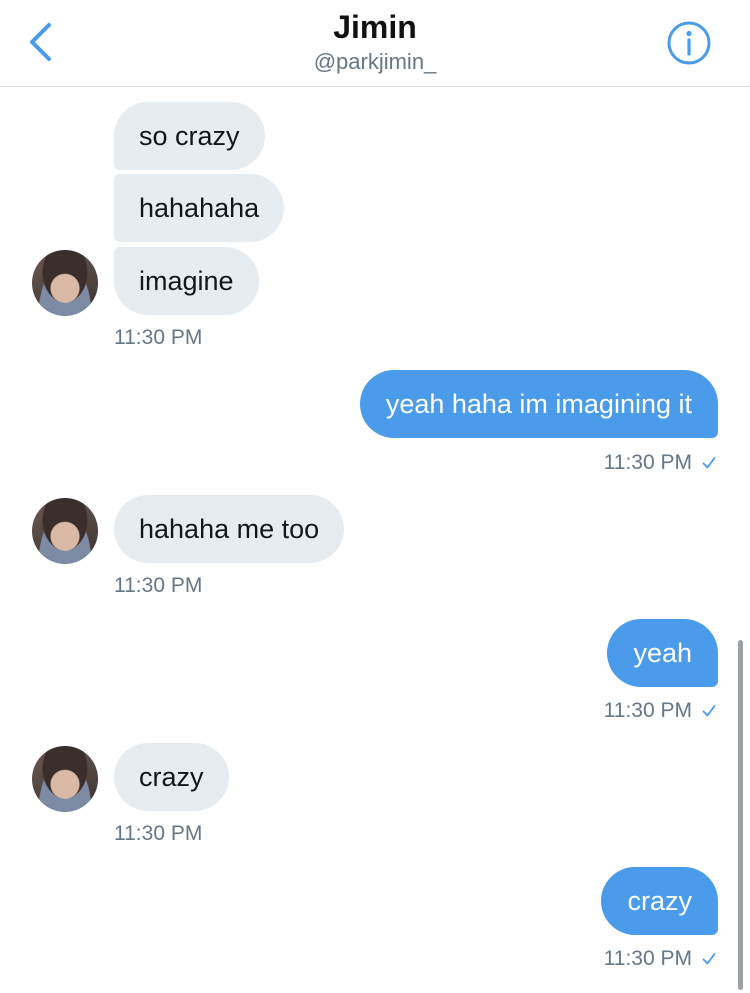 The image size is (750, 993). Describe the element at coordinates (186, 281) in the screenshot. I see `incoming-message-bubble: imagine` at that location.